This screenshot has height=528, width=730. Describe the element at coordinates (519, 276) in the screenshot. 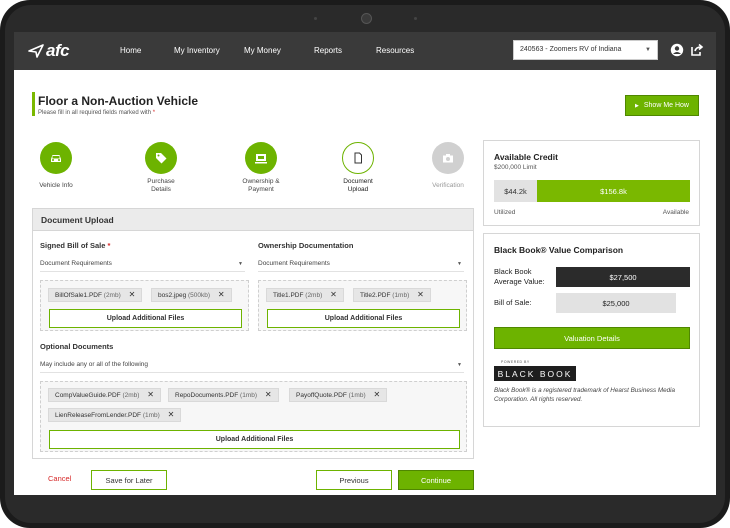

I see `black-book-average-label: Black Book Average Value:` at that location.